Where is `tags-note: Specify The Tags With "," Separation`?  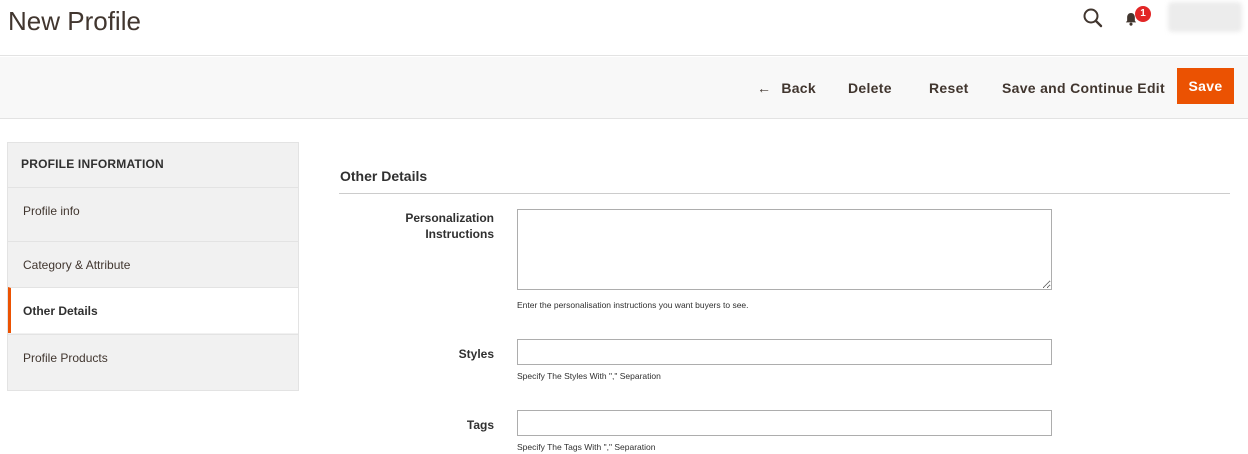 tags-note: Specify The Tags With "," Separation is located at coordinates (586, 447).